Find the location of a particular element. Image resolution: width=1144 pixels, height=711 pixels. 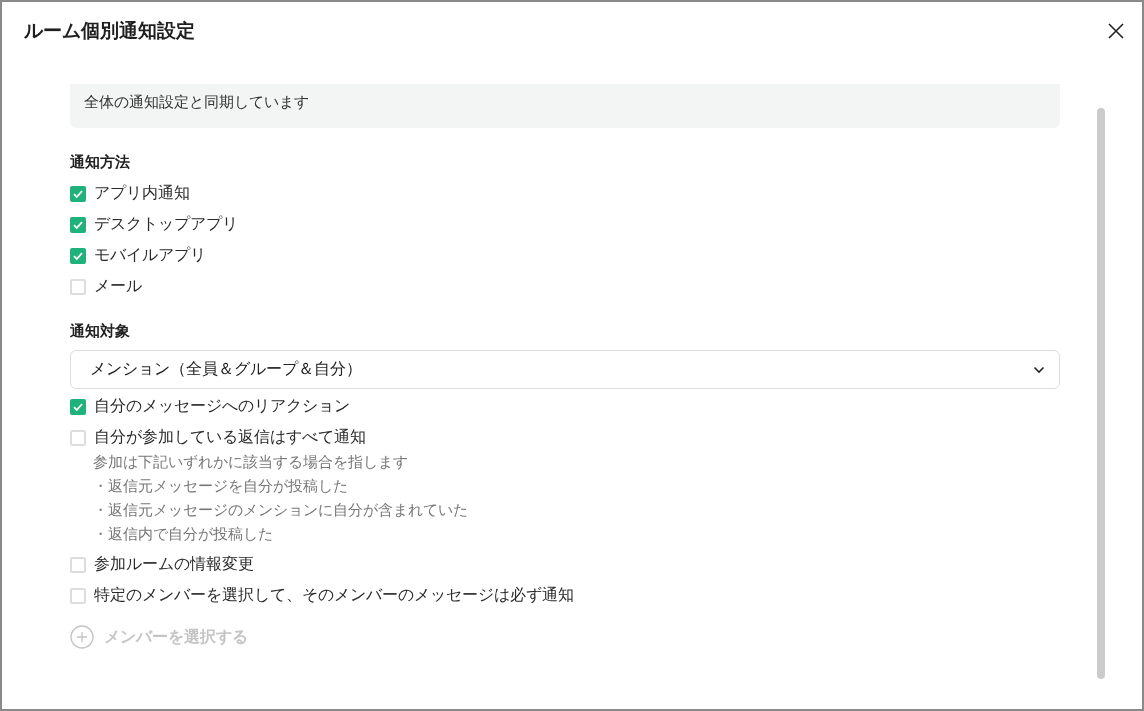

dialog-title: ルーム個別通知設定 is located at coordinates (109, 30).